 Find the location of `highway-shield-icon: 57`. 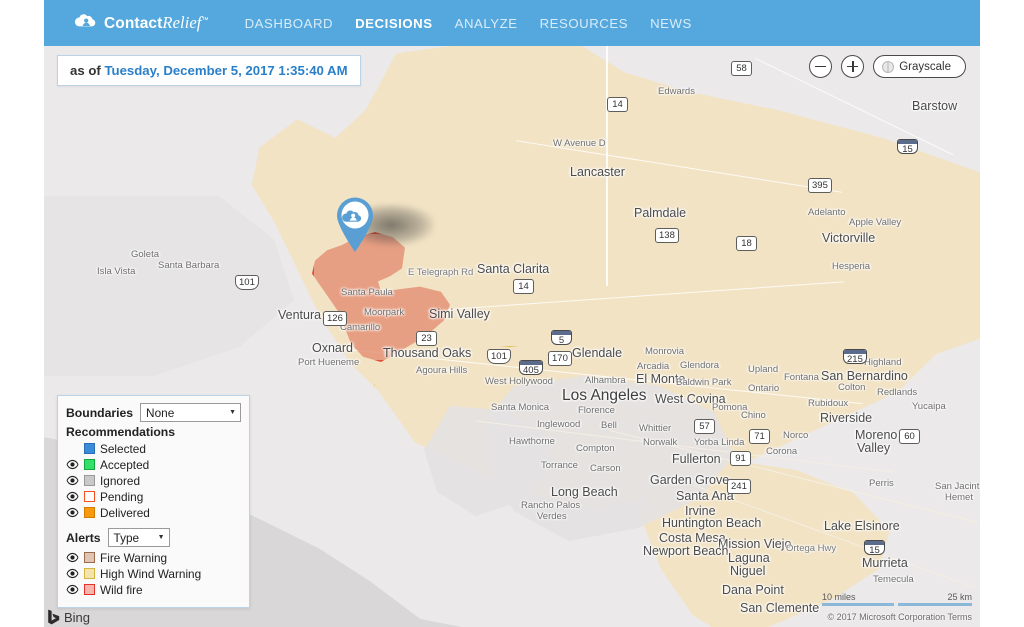

highway-shield-icon: 57 is located at coordinates (704, 426).